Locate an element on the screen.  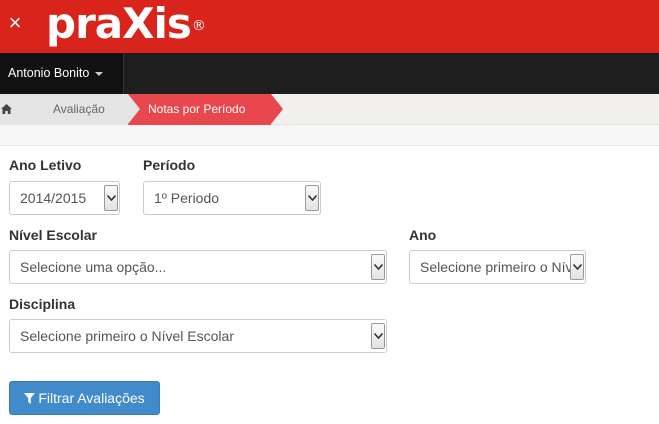
disciplina-select: Selecione primeiro o Nível Escolar is located at coordinates (198, 336).